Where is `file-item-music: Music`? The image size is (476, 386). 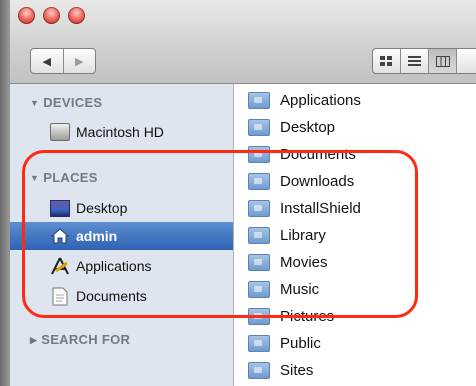
file-item-music: Music is located at coordinates (355, 289).